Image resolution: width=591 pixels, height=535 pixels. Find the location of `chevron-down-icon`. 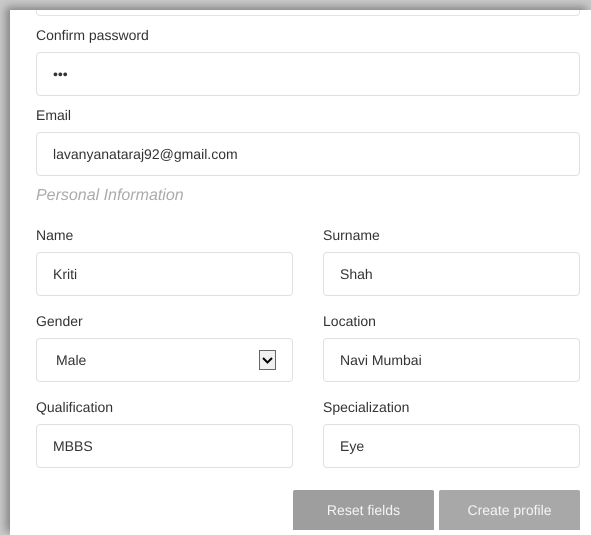

chevron-down-icon is located at coordinates (267, 360).